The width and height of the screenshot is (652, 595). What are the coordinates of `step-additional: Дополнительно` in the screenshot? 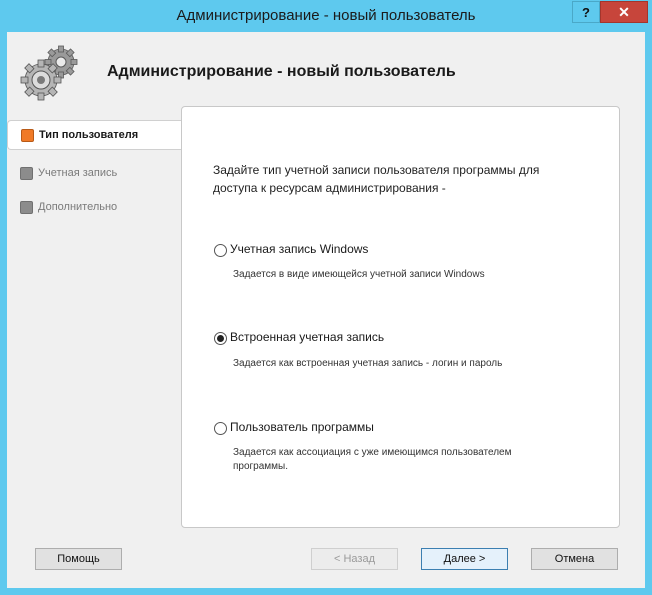 It's located at (94, 207).